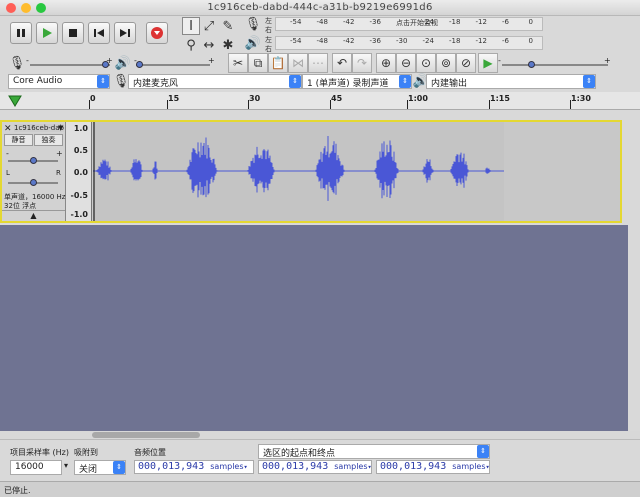 The width and height of the screenshot is (640, 497). Describe the element at coordinates (150, 452) in the screenshot. I see `audio-position-label: 音频位置` at that location.